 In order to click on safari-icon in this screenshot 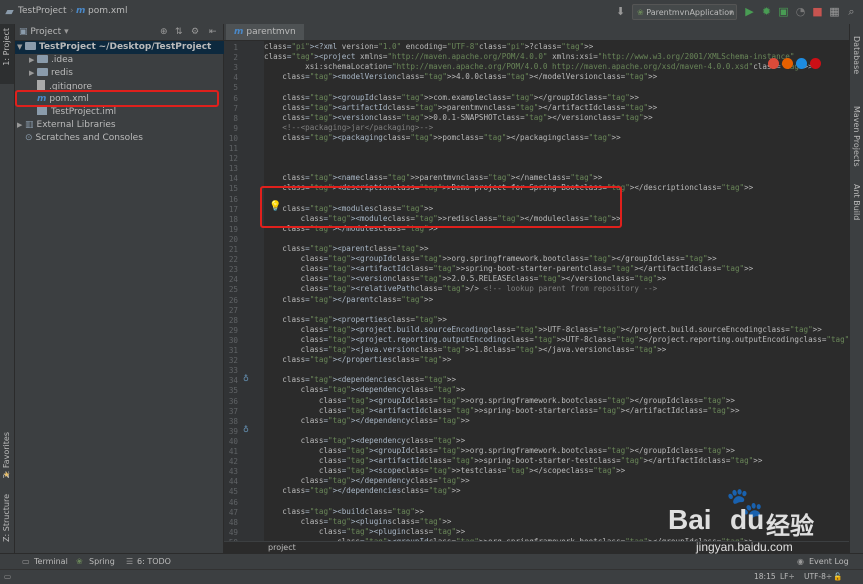, I will do `click(801, 63)`.